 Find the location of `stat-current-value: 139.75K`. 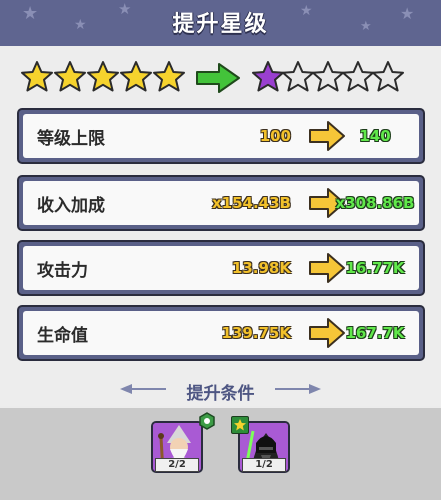

stat-current-value: 139.75K is located at coordinates (256, 333).